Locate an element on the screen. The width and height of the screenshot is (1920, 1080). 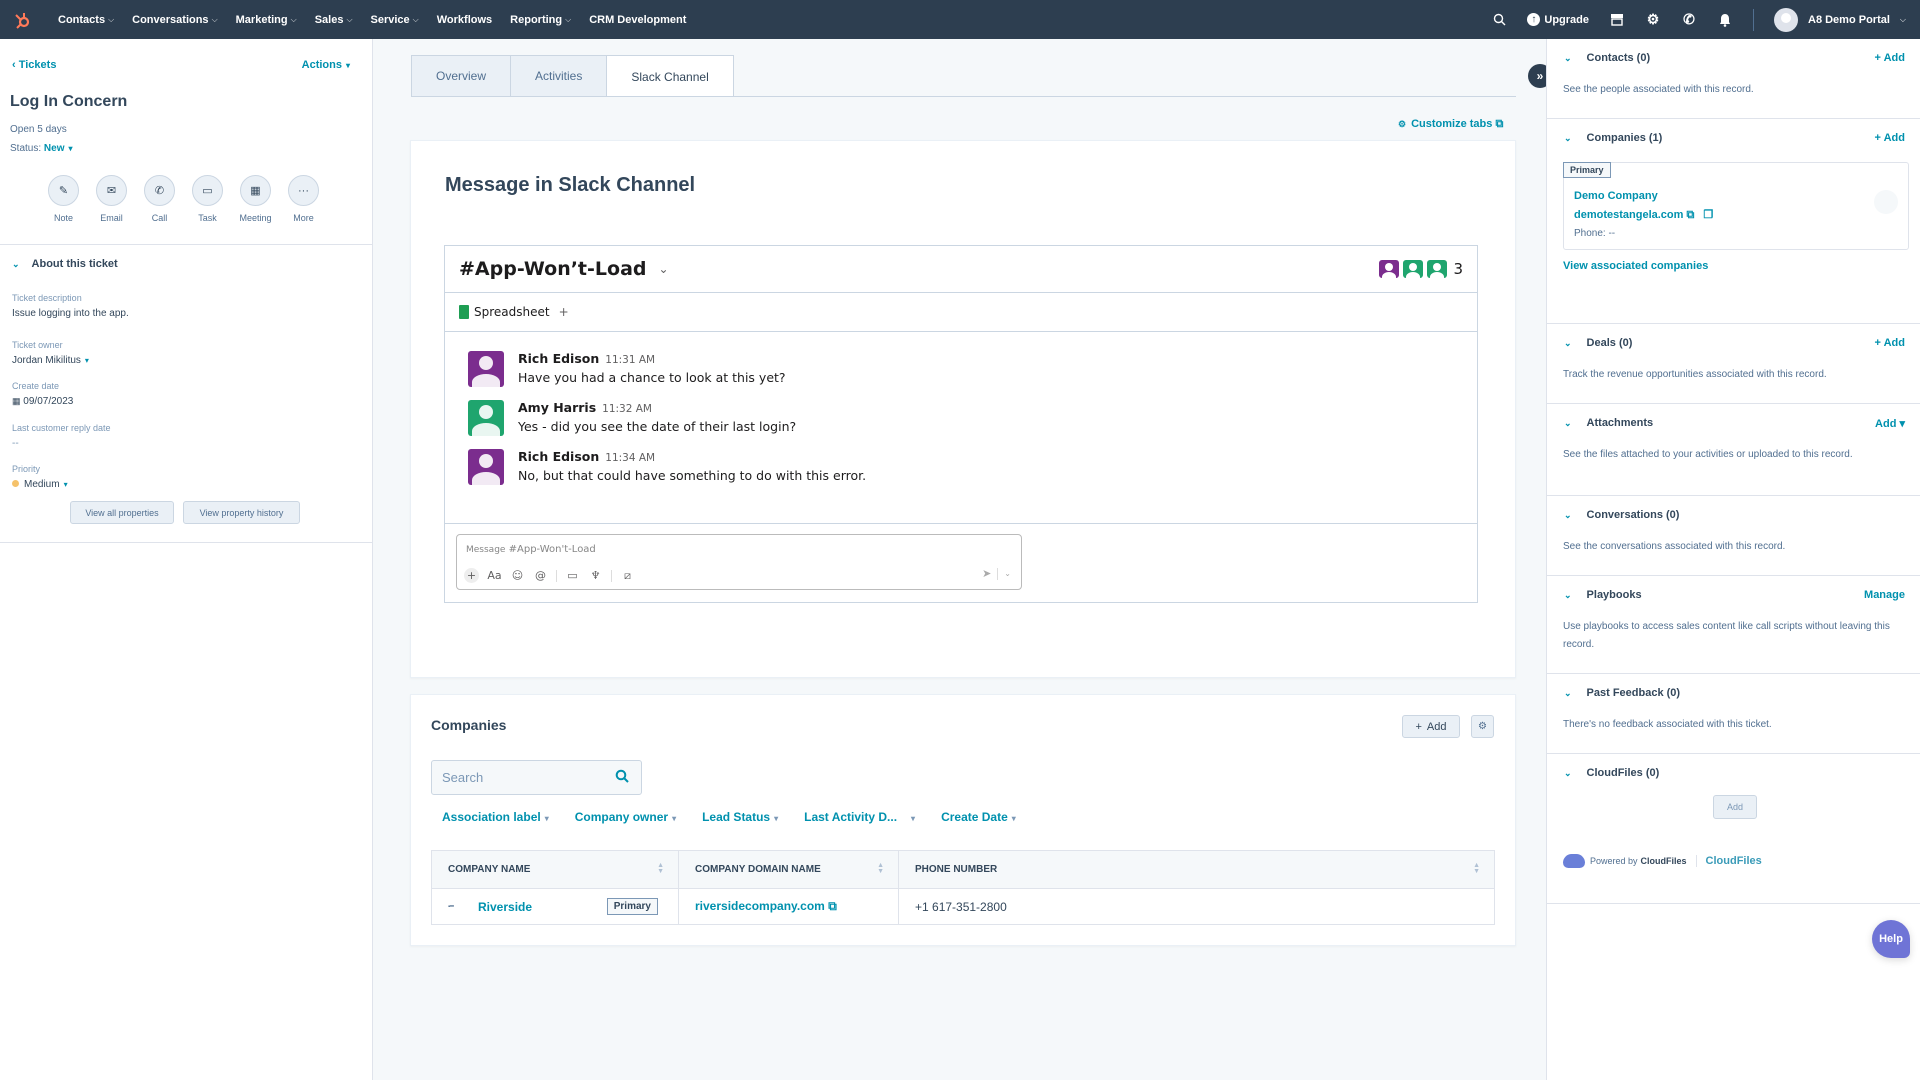
section-toggle: ⌄ Attachments is located at coordinates (1608, 423).